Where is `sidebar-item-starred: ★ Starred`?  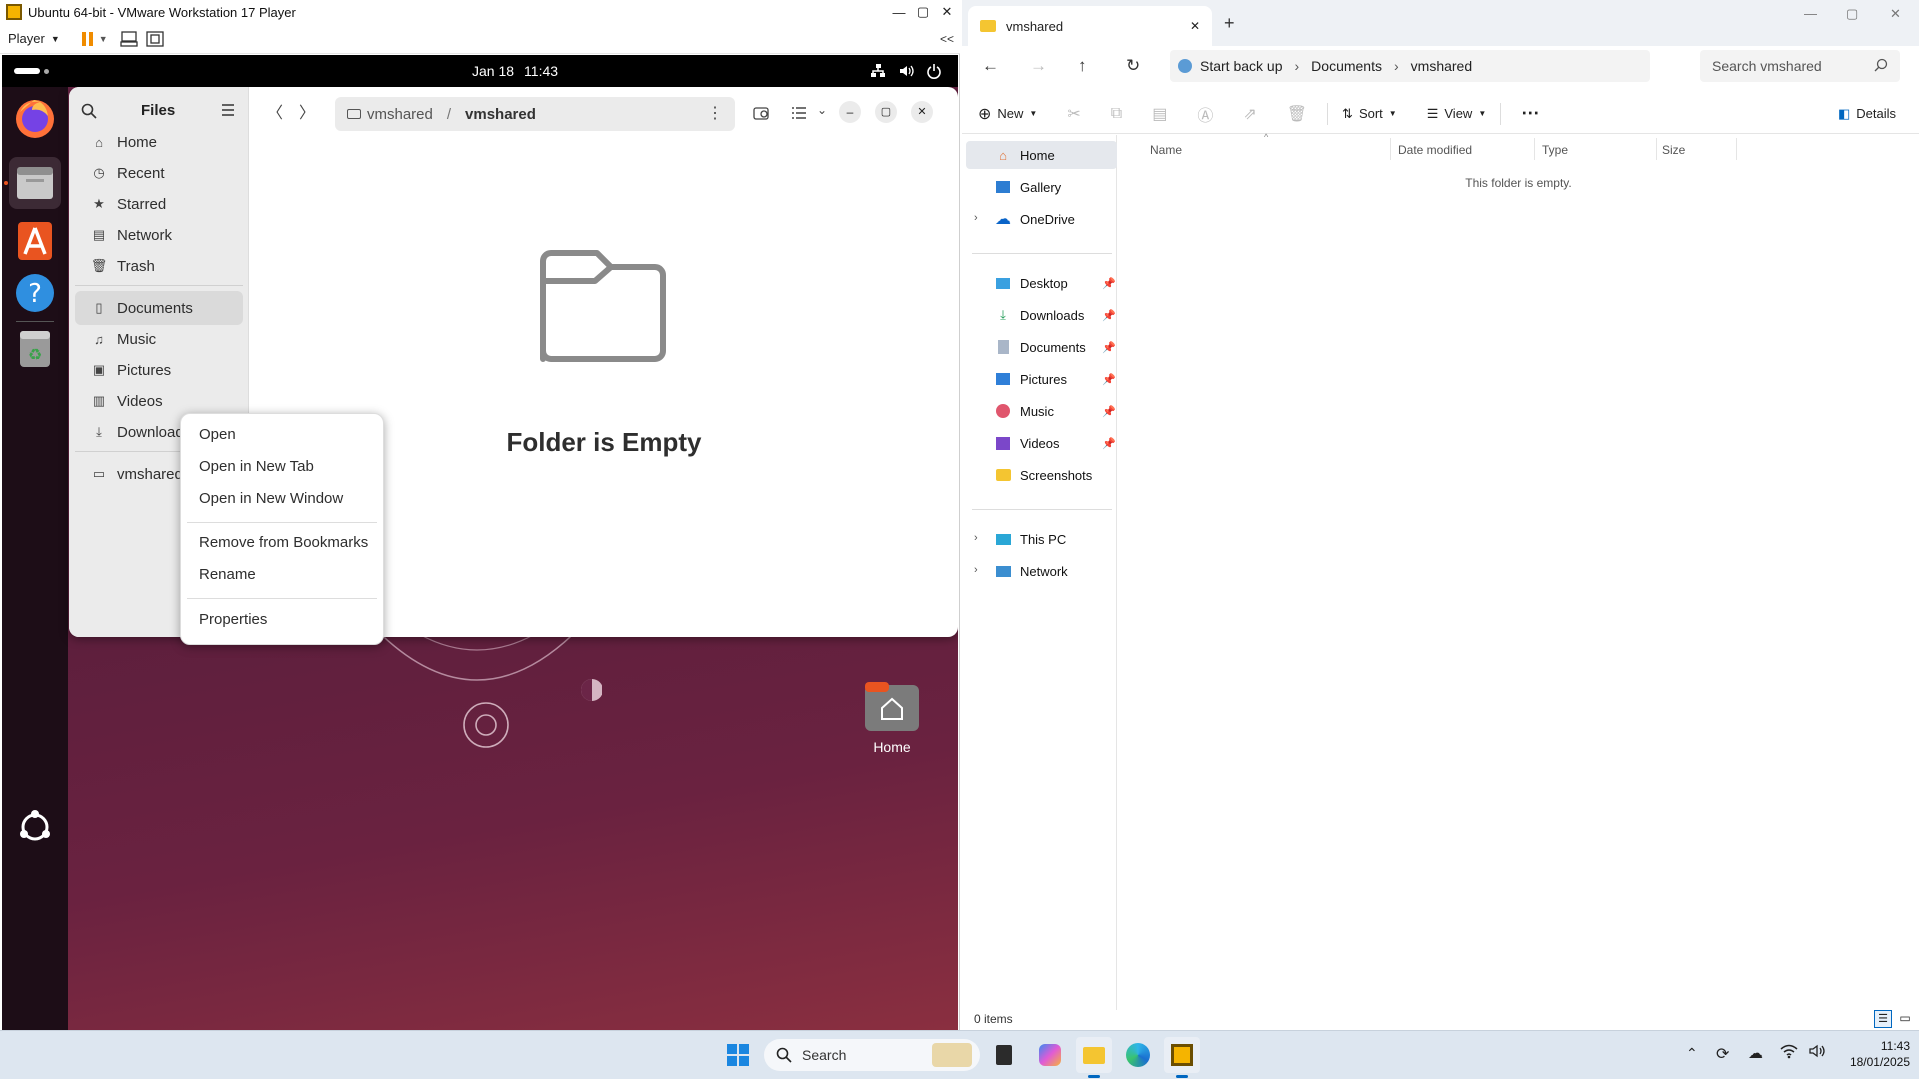
sidebar-item-starred: ★ Starred is located at coordinates (159, 204).